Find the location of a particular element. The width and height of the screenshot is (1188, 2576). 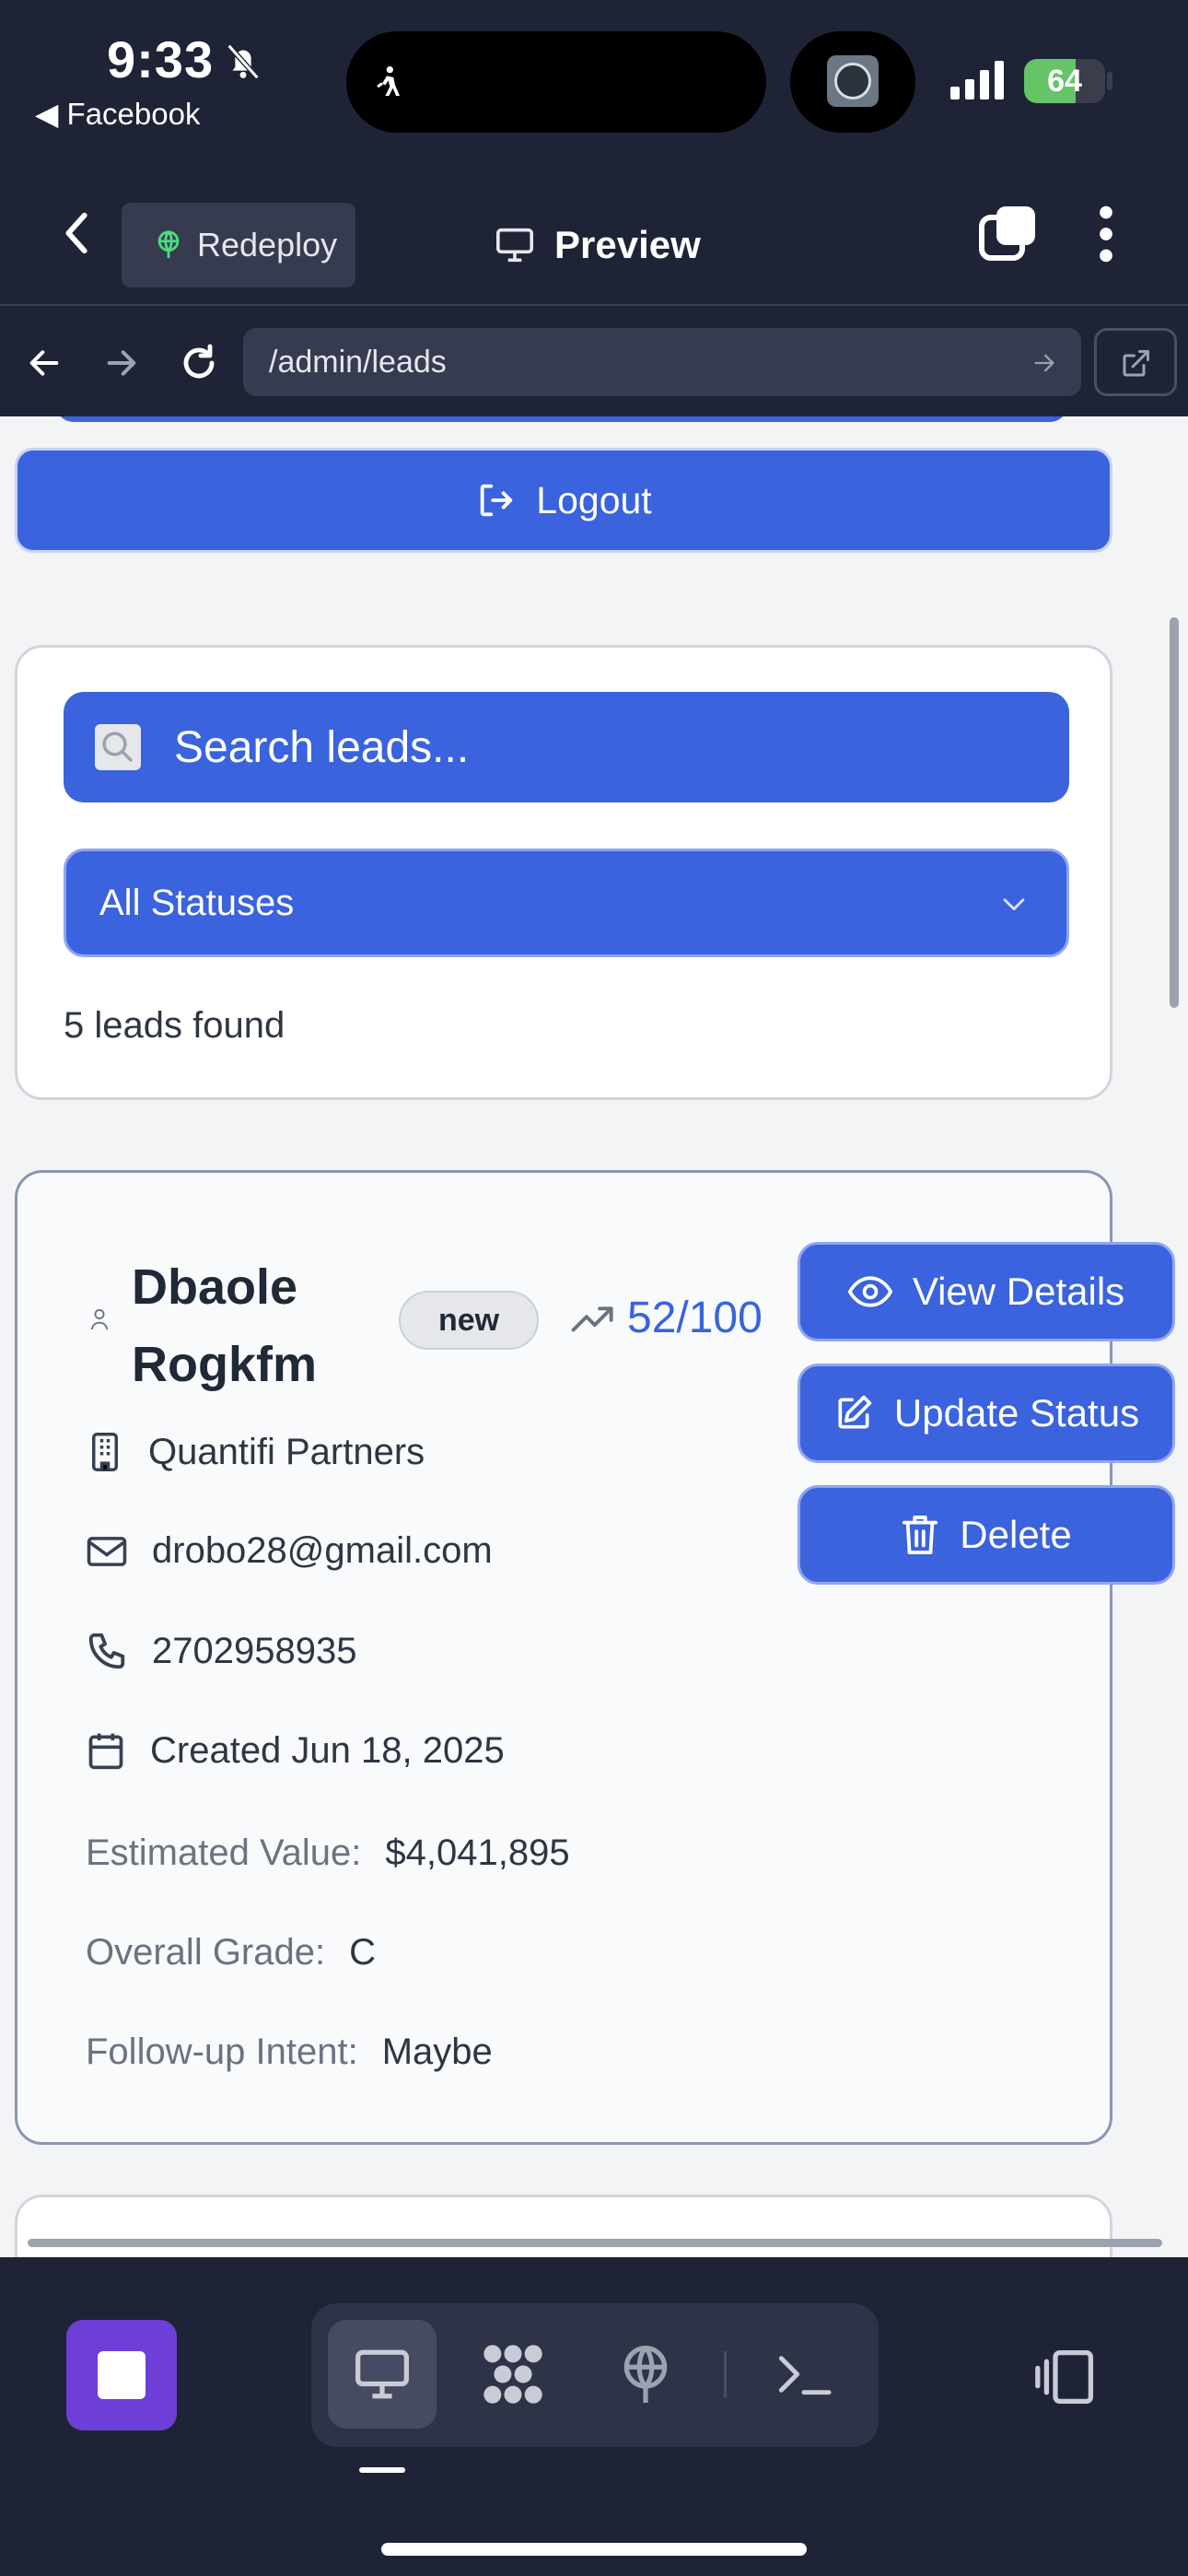

followup-row: Follow-up Intent: Maybe is located at coordinates (289, 2052).